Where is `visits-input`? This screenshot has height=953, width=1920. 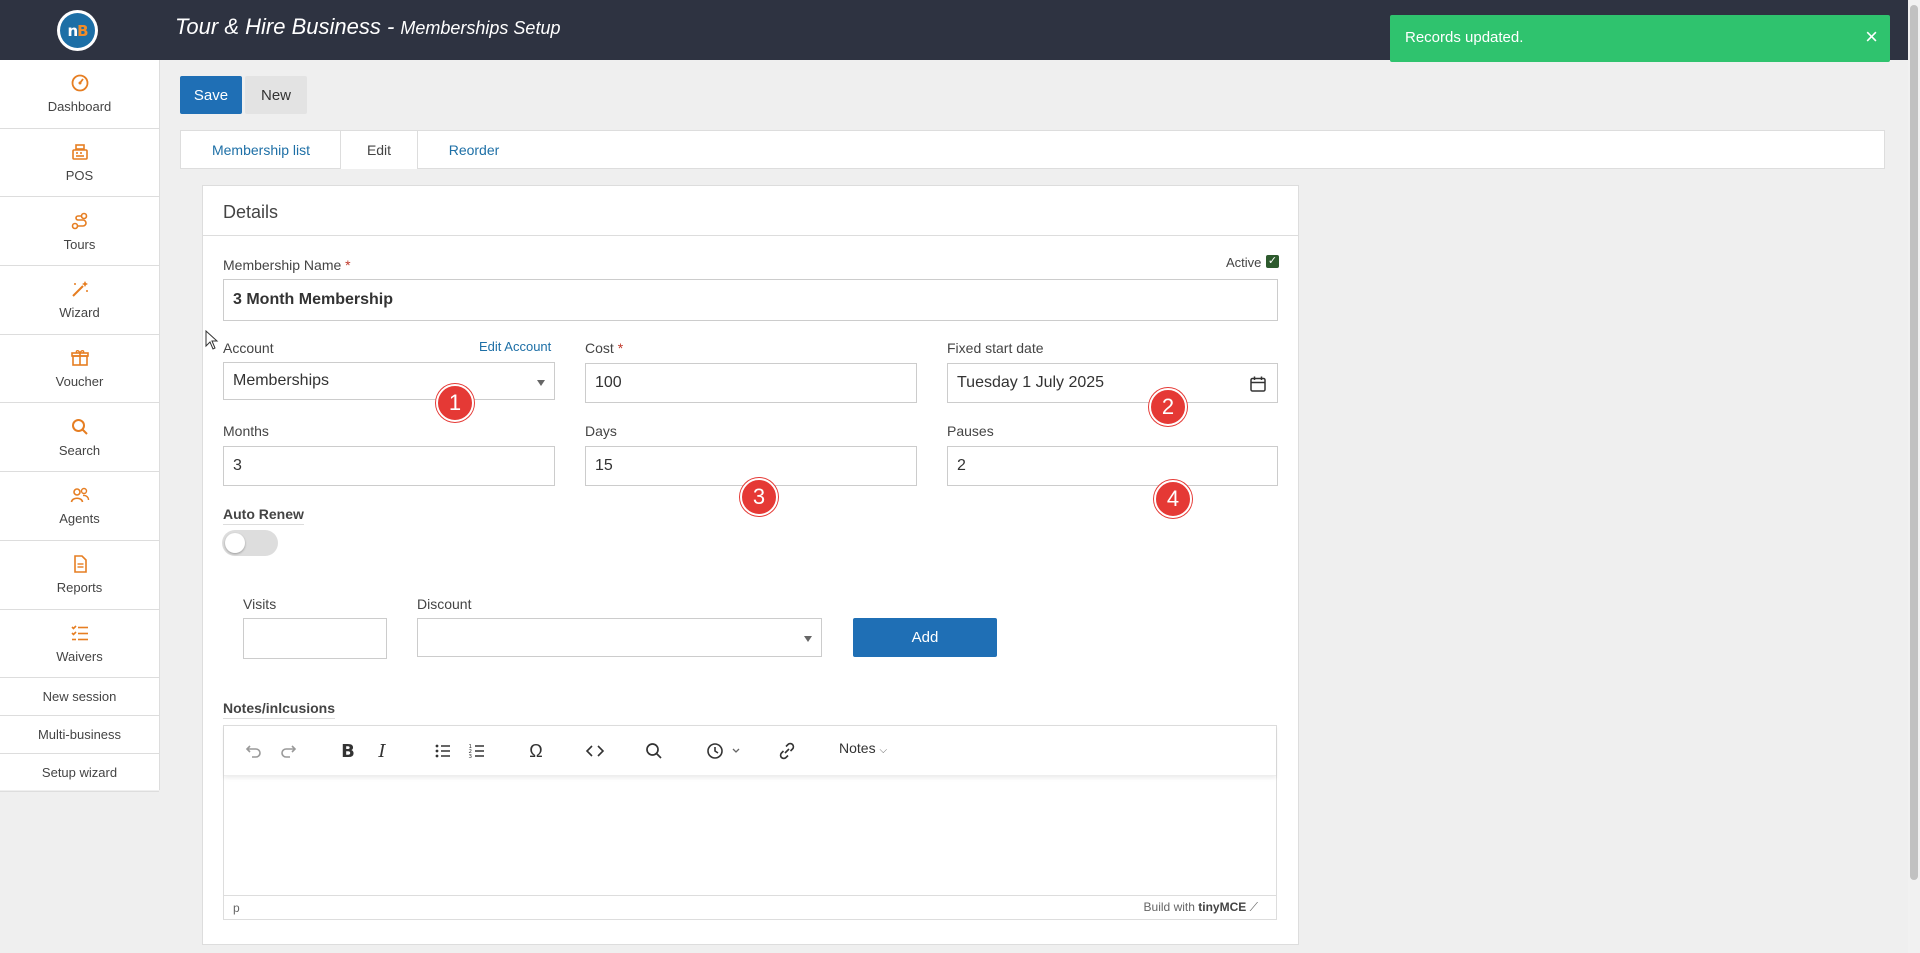
visits-input is located at coordinates (315, 638).